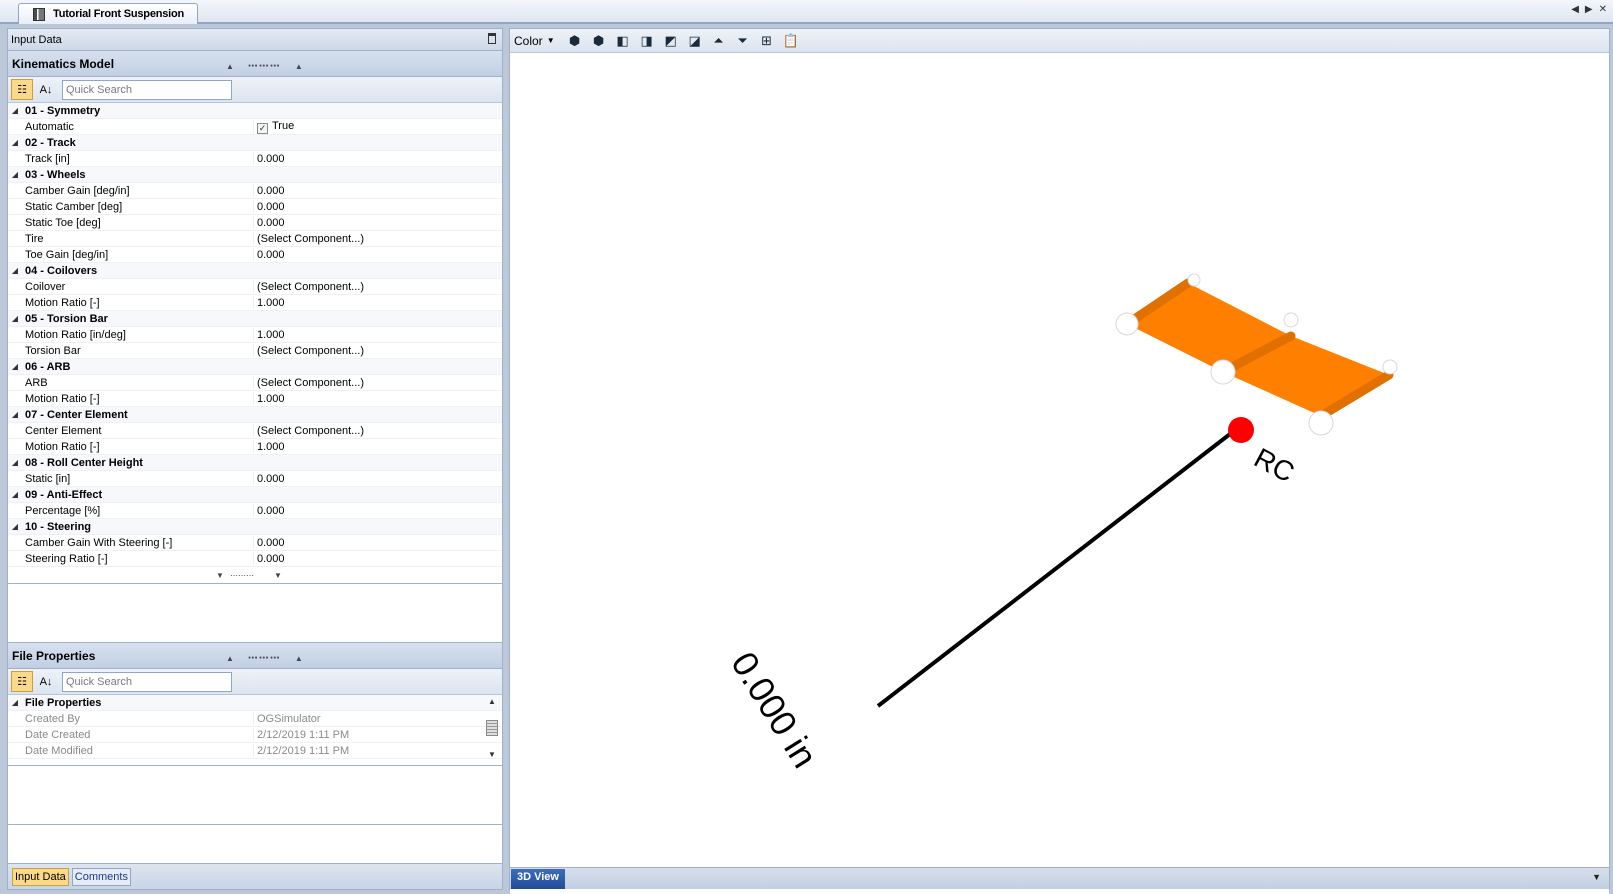 Image resolution: width=1613 pixels, height=894 pixels. Describe the element at coordinates (538, 879) in the screenshot. I see `tab-3d-view: 3D View` at that location.